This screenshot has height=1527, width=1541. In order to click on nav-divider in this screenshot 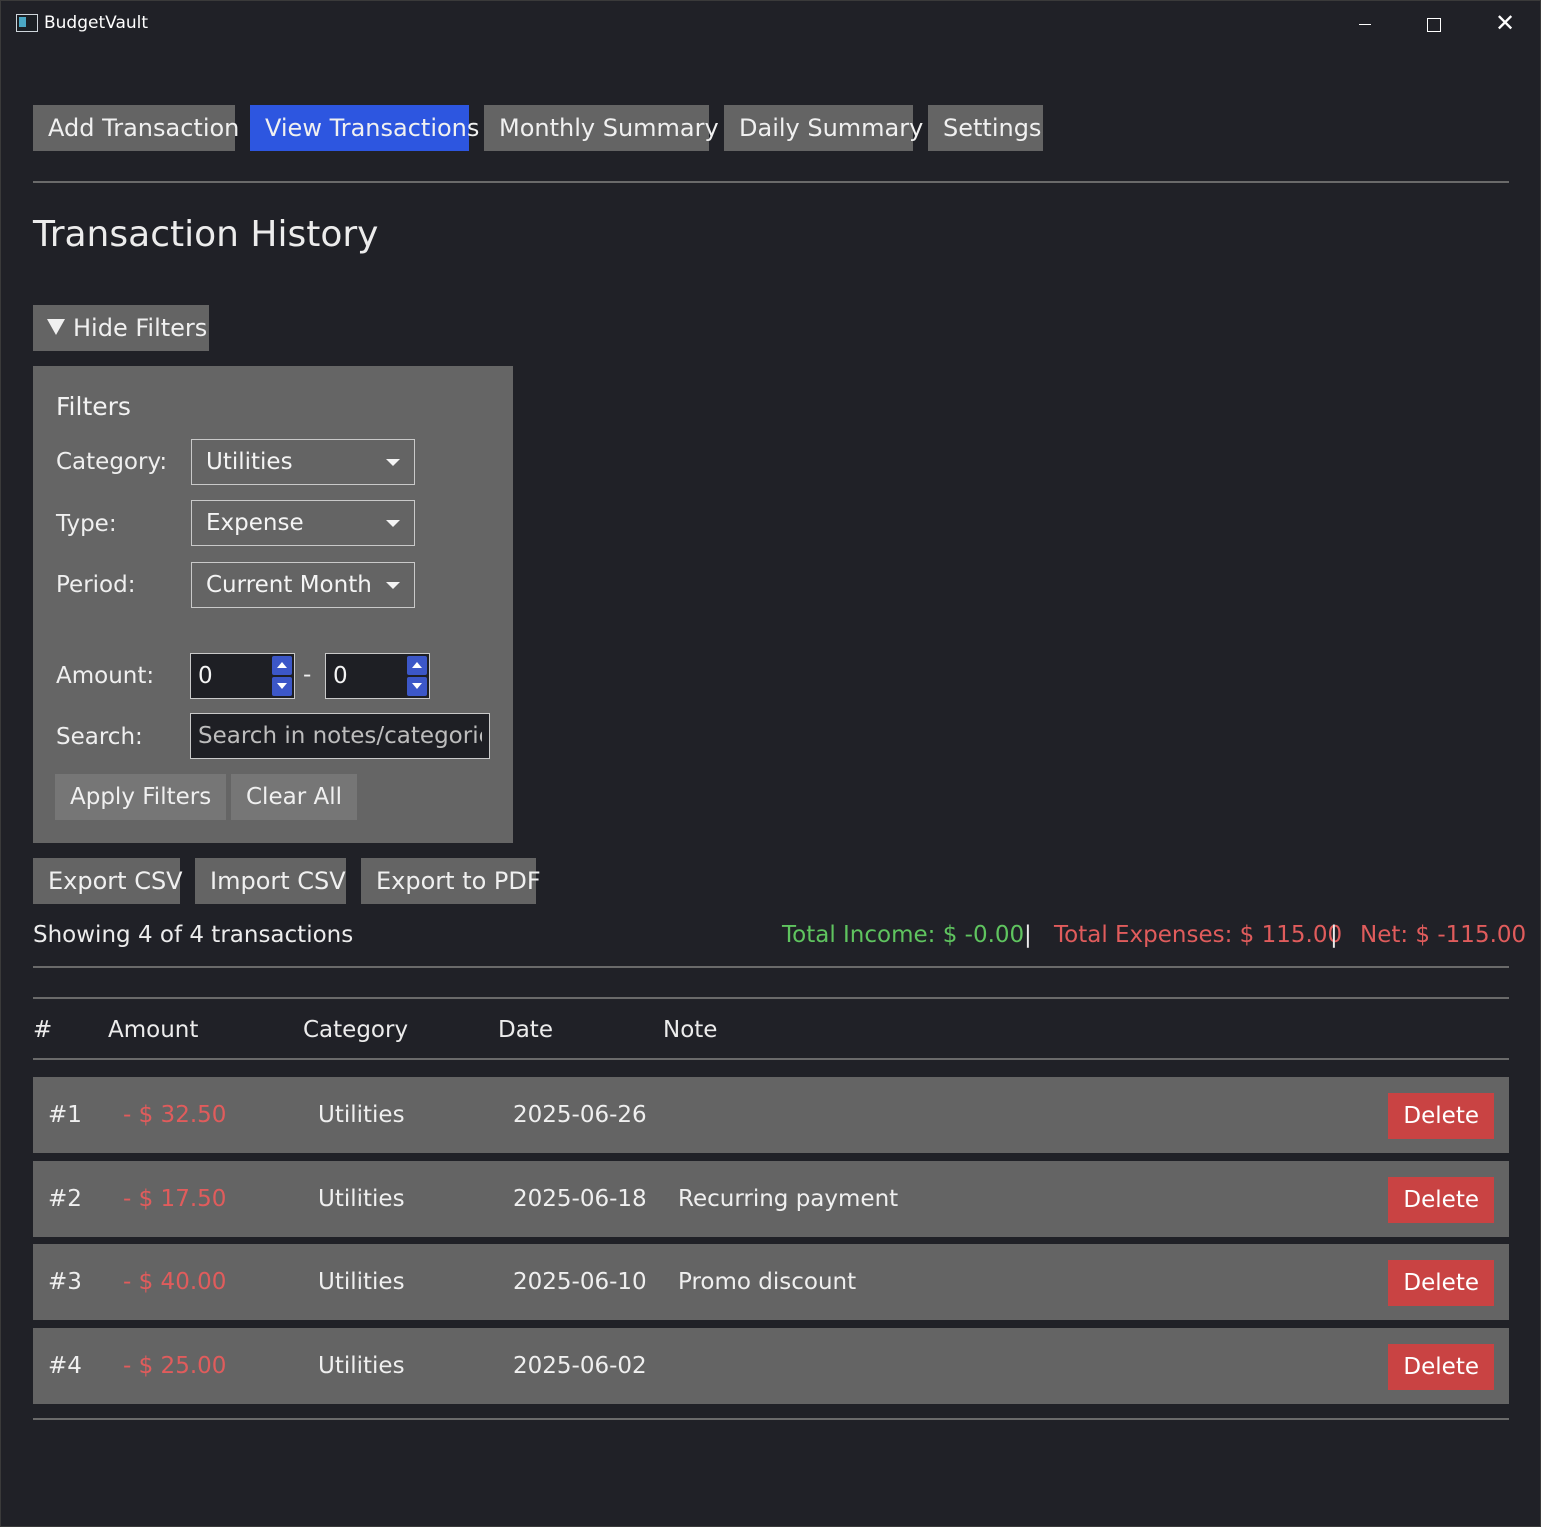, I will do `click(771, 182)`.